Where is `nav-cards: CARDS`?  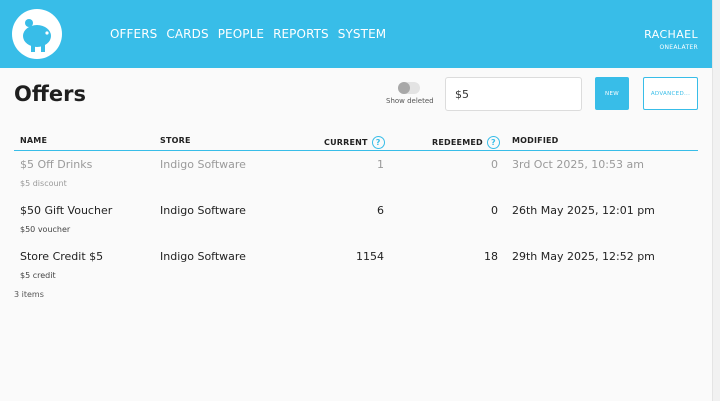 nav-cards: CARDS is located at coordinates (187, 34).